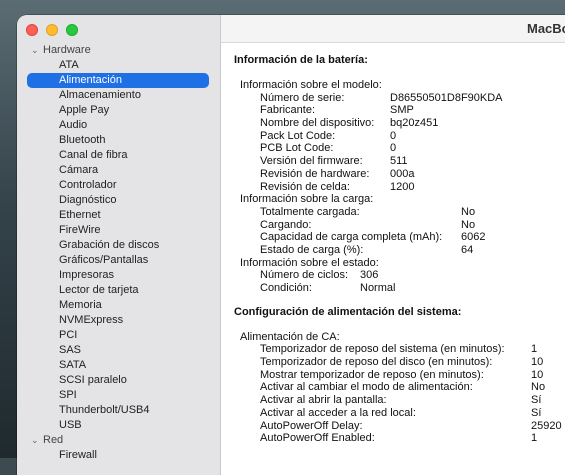  What do you see at coordinates (311, 161) in the screenshot?
I see `detail-key: Versión del firmware:` at bounding box center [311, 161].